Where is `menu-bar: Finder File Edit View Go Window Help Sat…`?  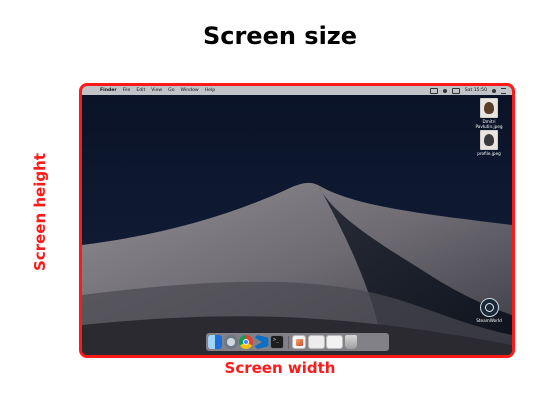 menu-bar: Finder File Edit View Go Window Help Sat… is located at coordinates (297, 90).